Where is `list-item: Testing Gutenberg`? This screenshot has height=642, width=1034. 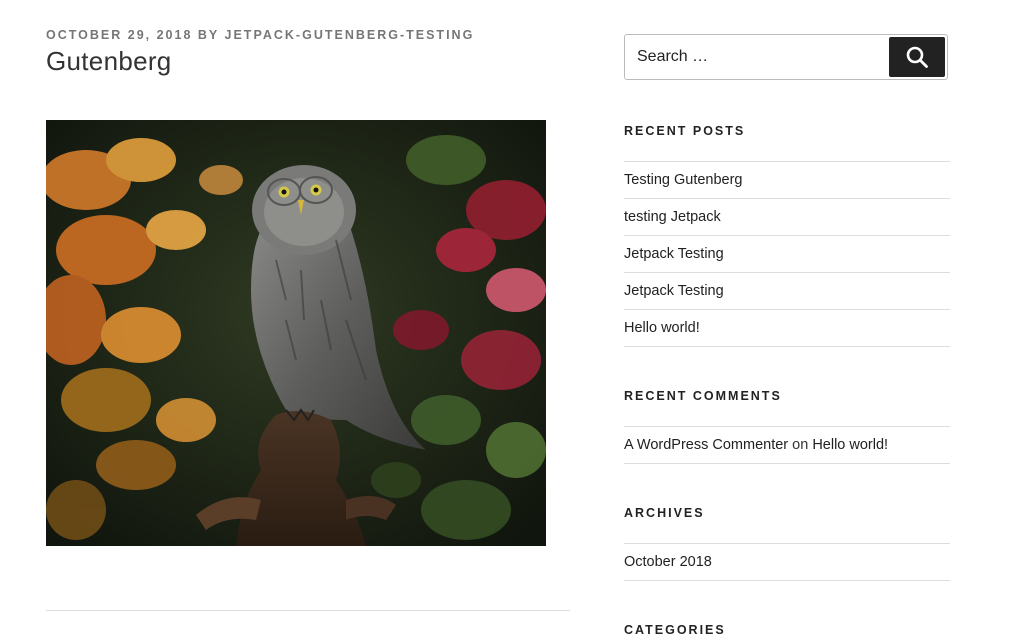
list-item: Testing Gutenberg is located at coordinates (787, 180).